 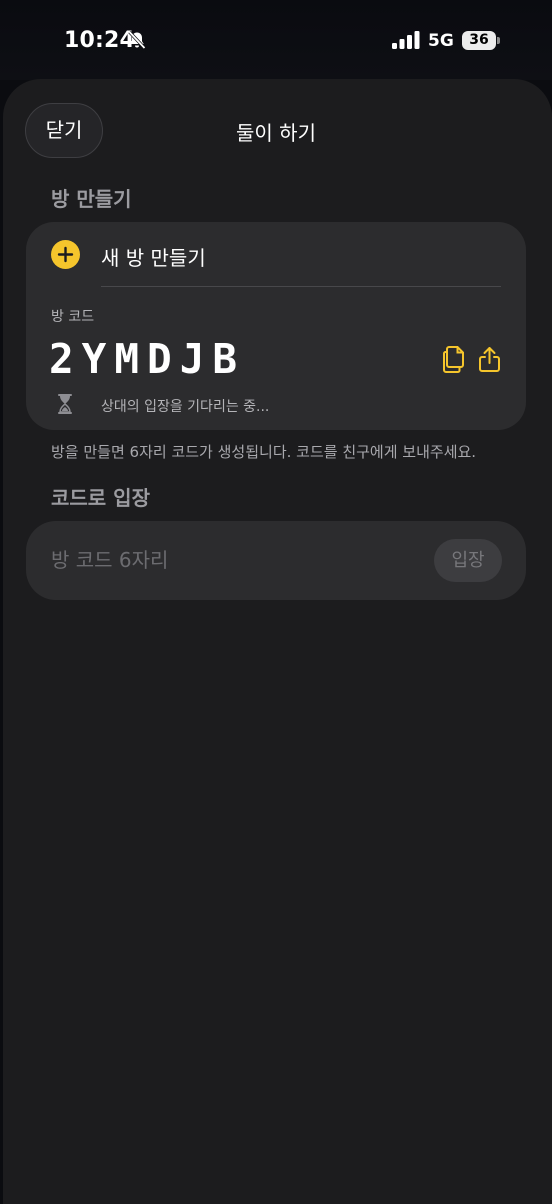 What do you see at coordinates (468, 560) in the screenshot?
I see `join-button: 입장` at bounding box center [468, 560].